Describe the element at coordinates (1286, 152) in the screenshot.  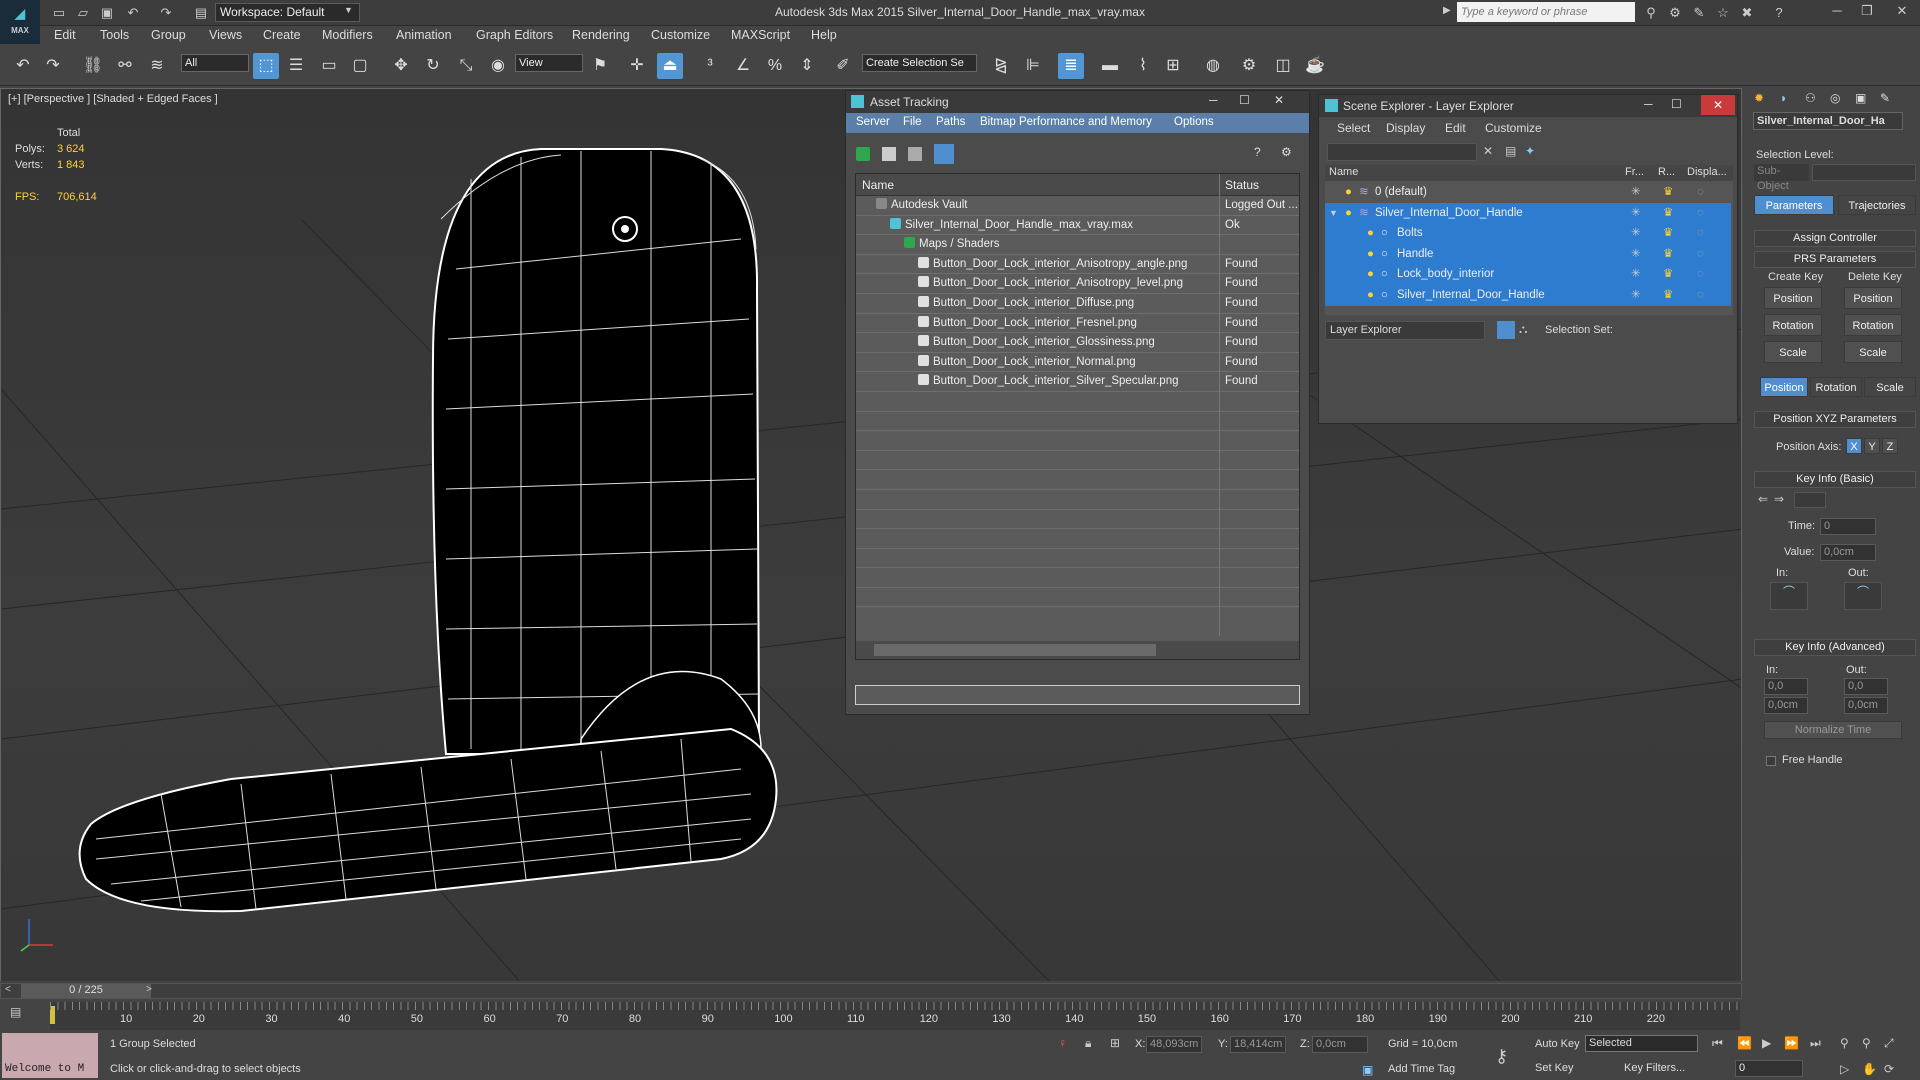
I see `settings-icon: ⚙` at that location.